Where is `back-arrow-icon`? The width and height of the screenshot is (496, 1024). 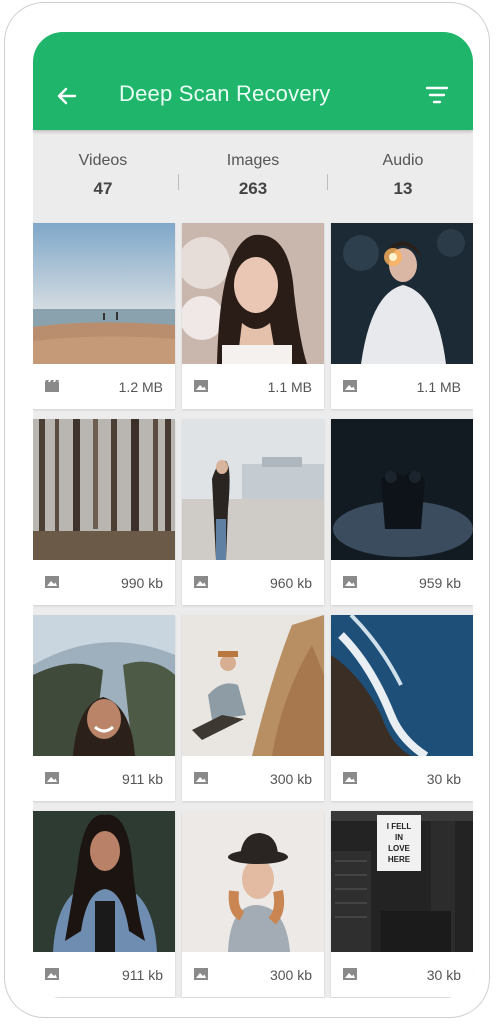 back-arrow-icon is located at coordinates (67, 96).